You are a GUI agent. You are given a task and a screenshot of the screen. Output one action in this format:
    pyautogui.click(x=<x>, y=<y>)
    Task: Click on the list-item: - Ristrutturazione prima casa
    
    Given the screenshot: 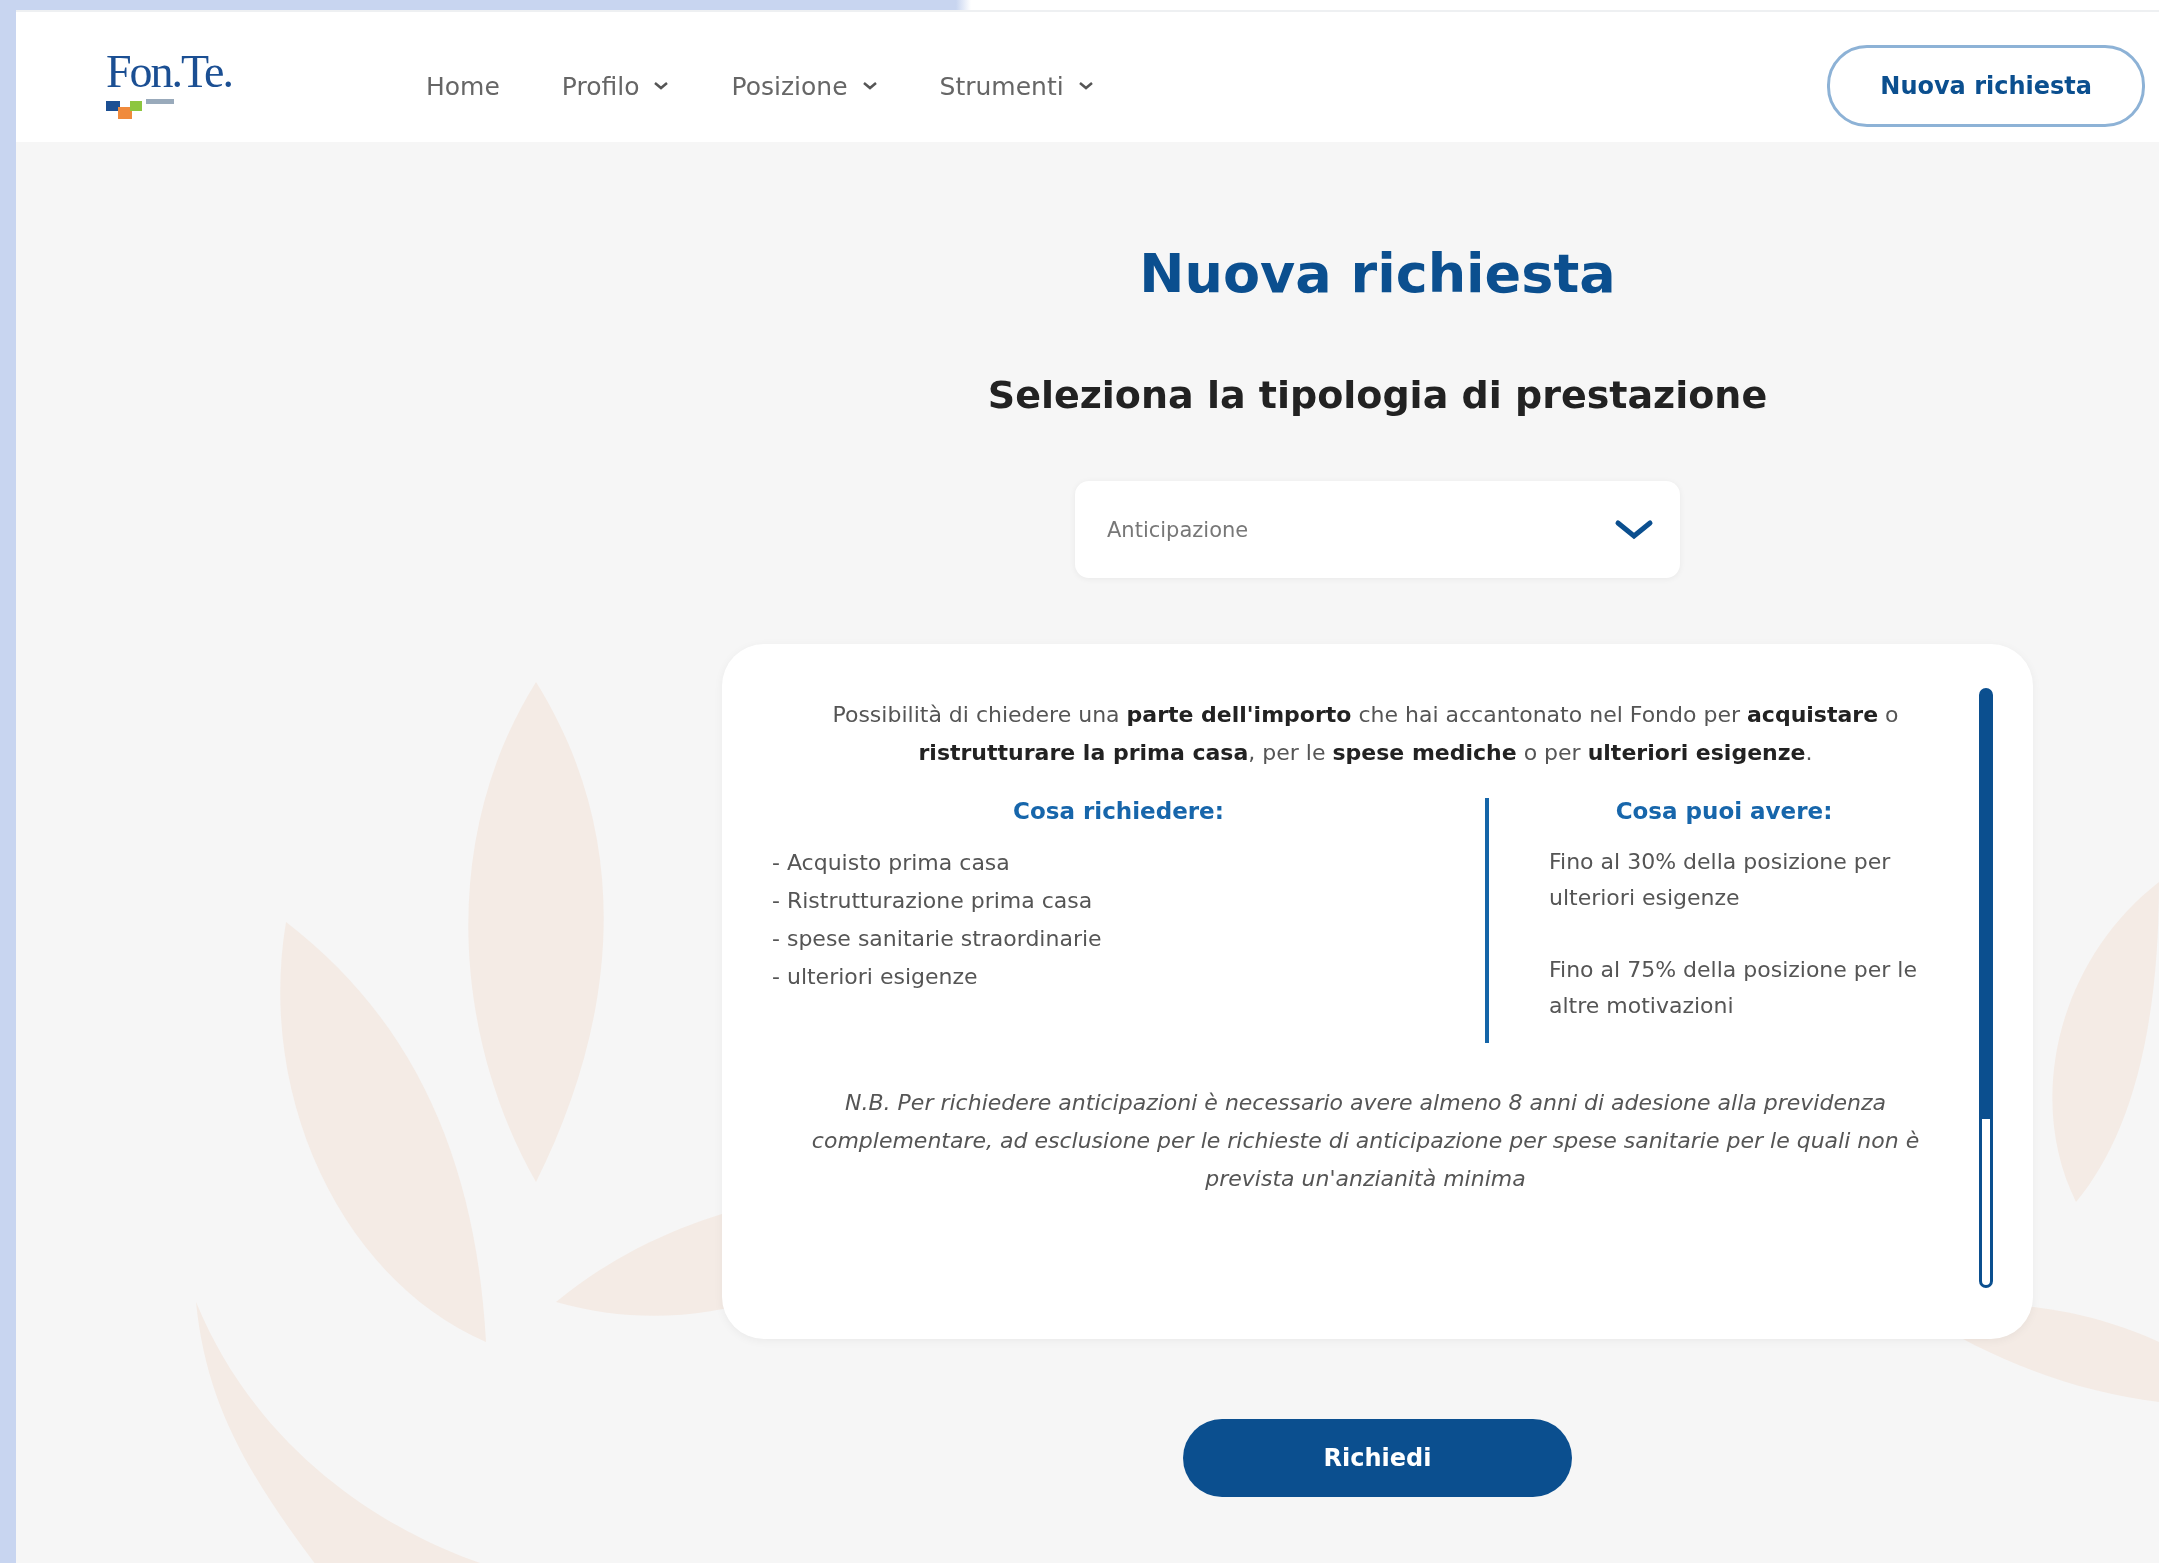 What is the action you would take?
    pyautogui.click(x=933, y=901)
    